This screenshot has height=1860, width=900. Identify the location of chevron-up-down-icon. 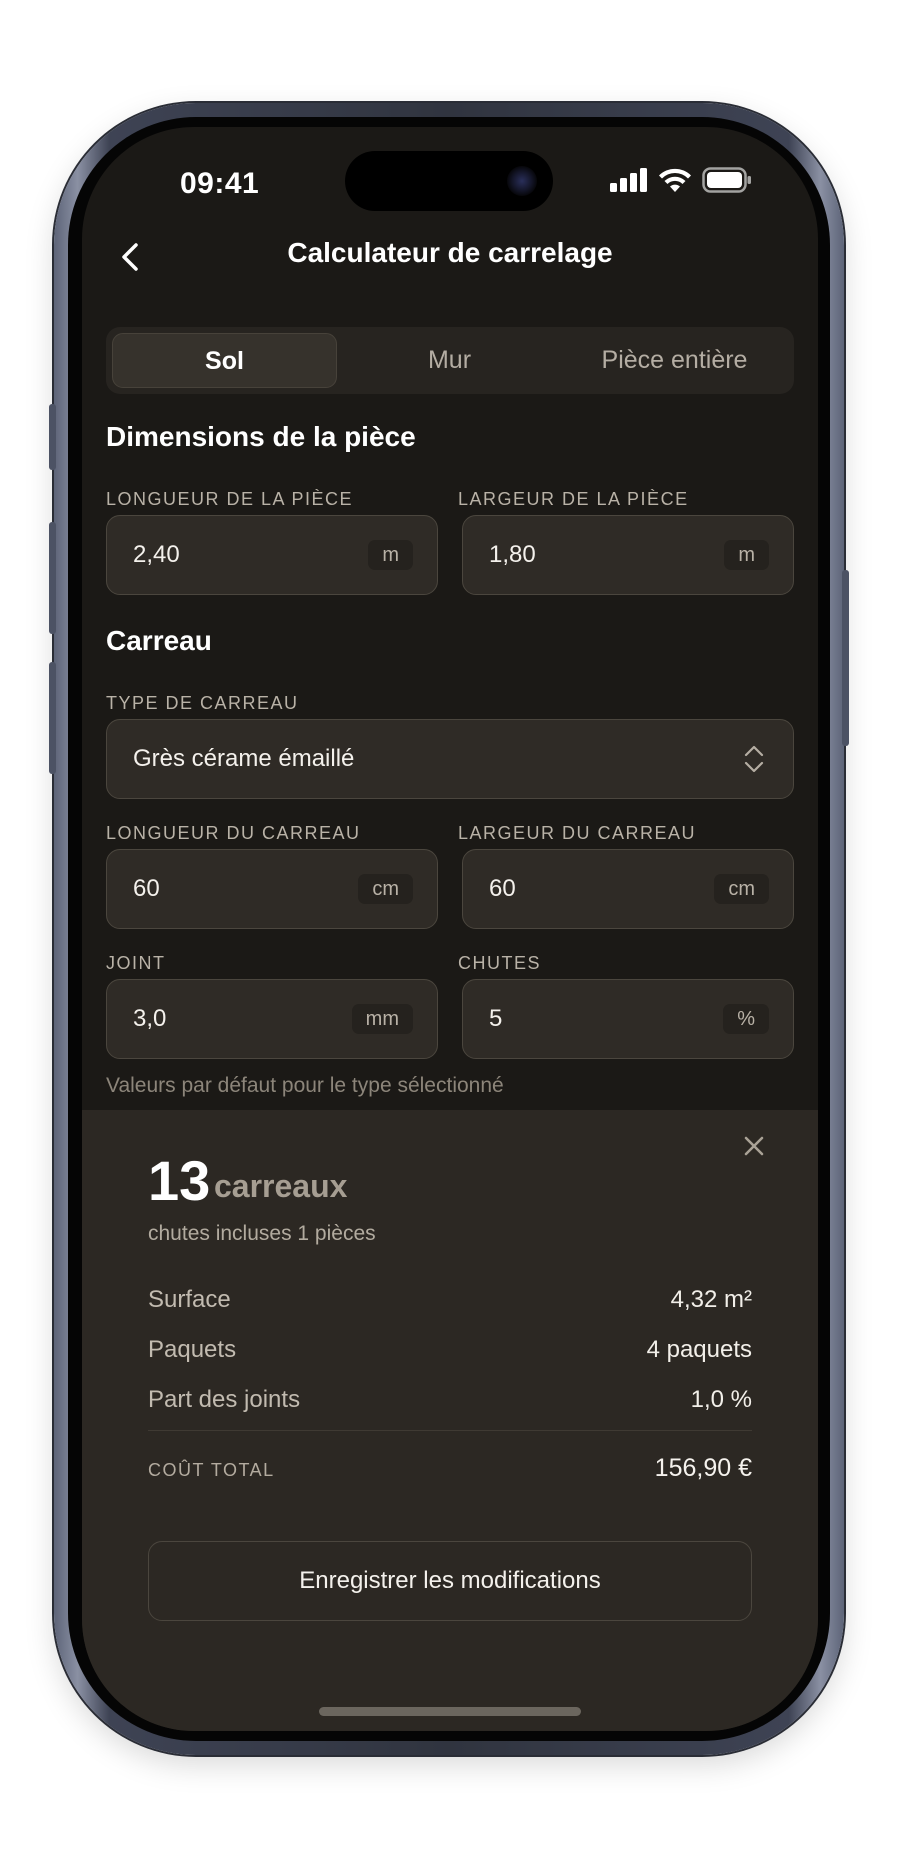
(754, 759).